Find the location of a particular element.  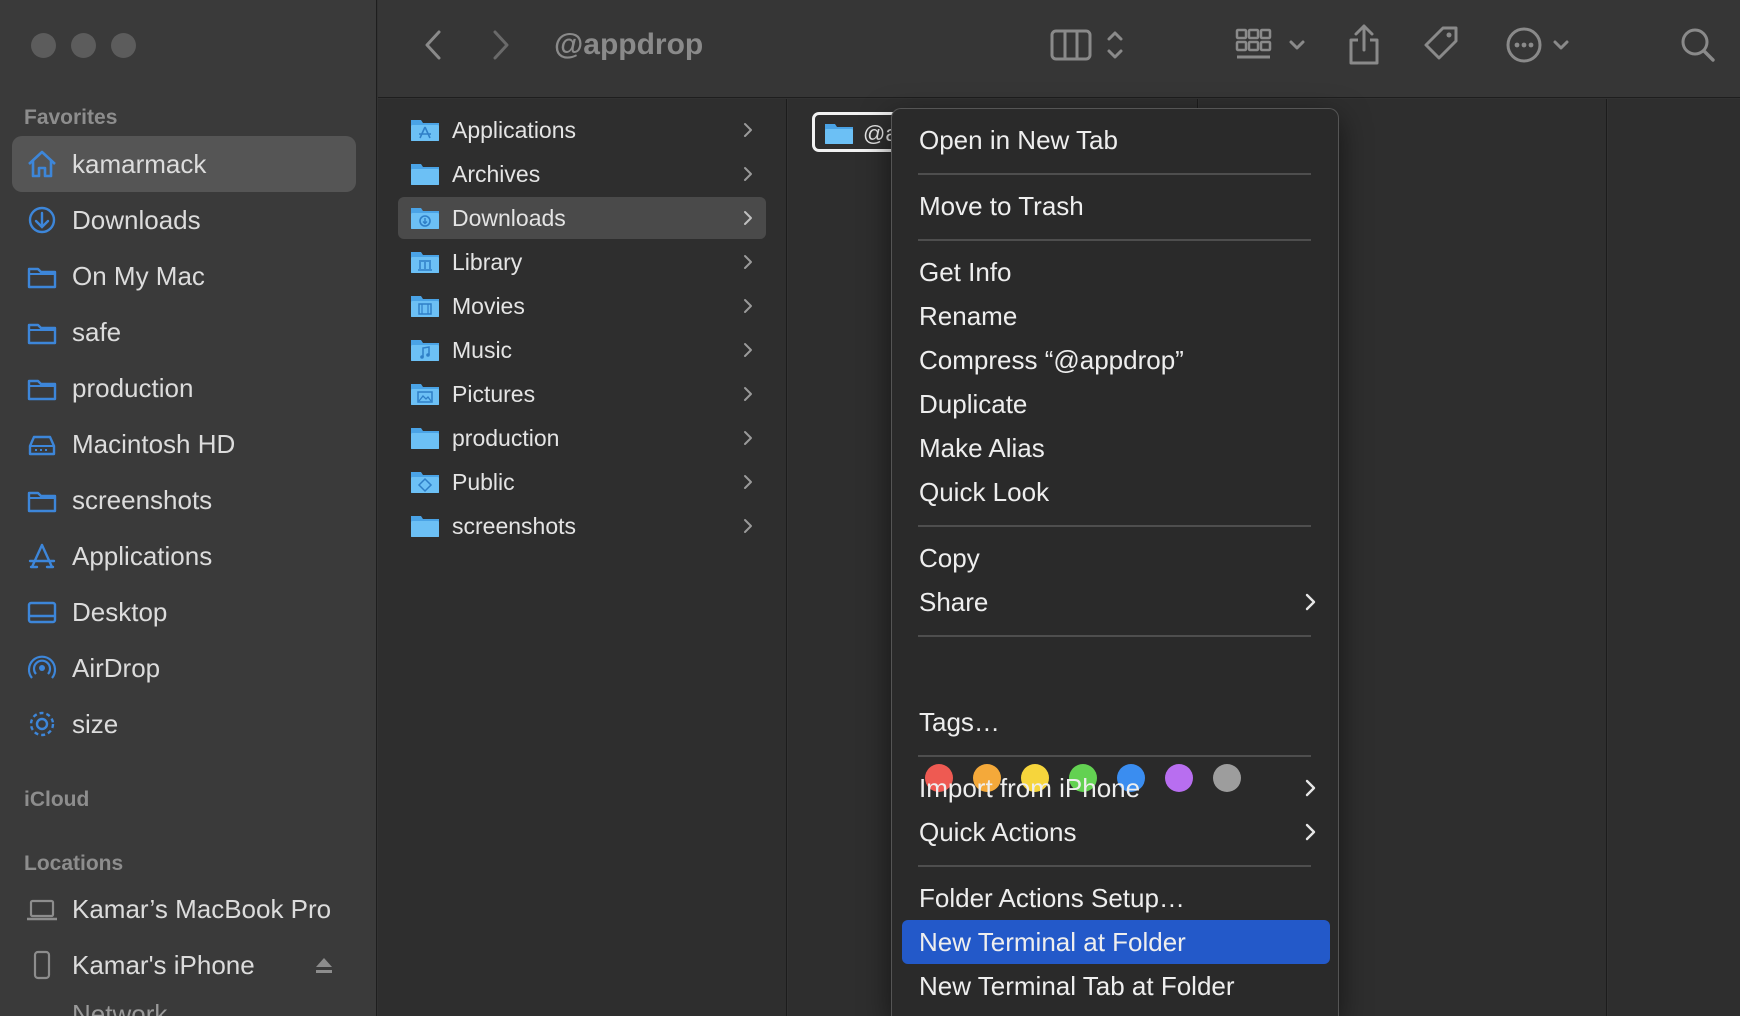

sidebar-section-favorites: Favorites is located at coordinates (71, 117).